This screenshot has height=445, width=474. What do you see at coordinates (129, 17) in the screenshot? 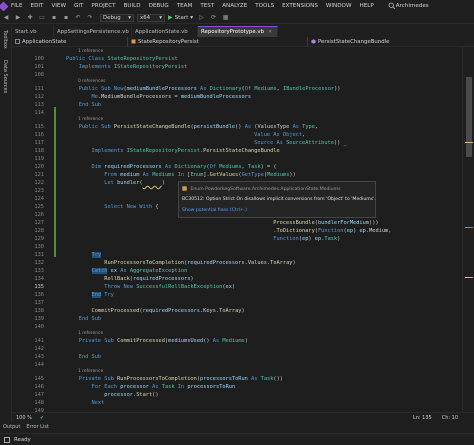
I see `chevron-down-icon: ▾` at bounding box center [129, 17].